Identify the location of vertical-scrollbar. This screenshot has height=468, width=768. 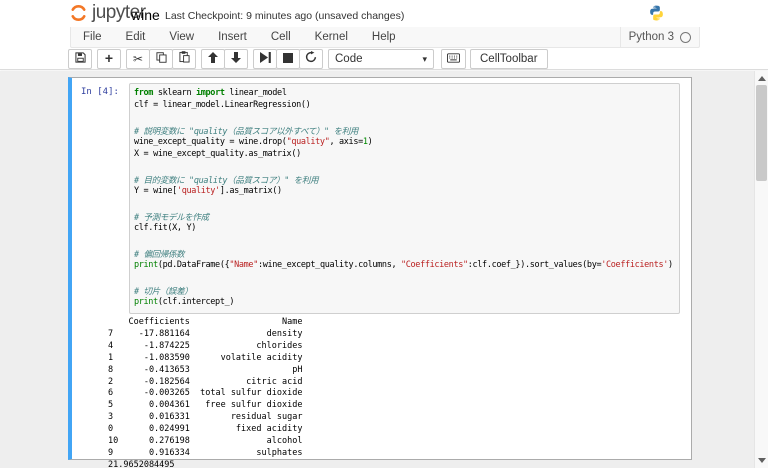
(761, 269).